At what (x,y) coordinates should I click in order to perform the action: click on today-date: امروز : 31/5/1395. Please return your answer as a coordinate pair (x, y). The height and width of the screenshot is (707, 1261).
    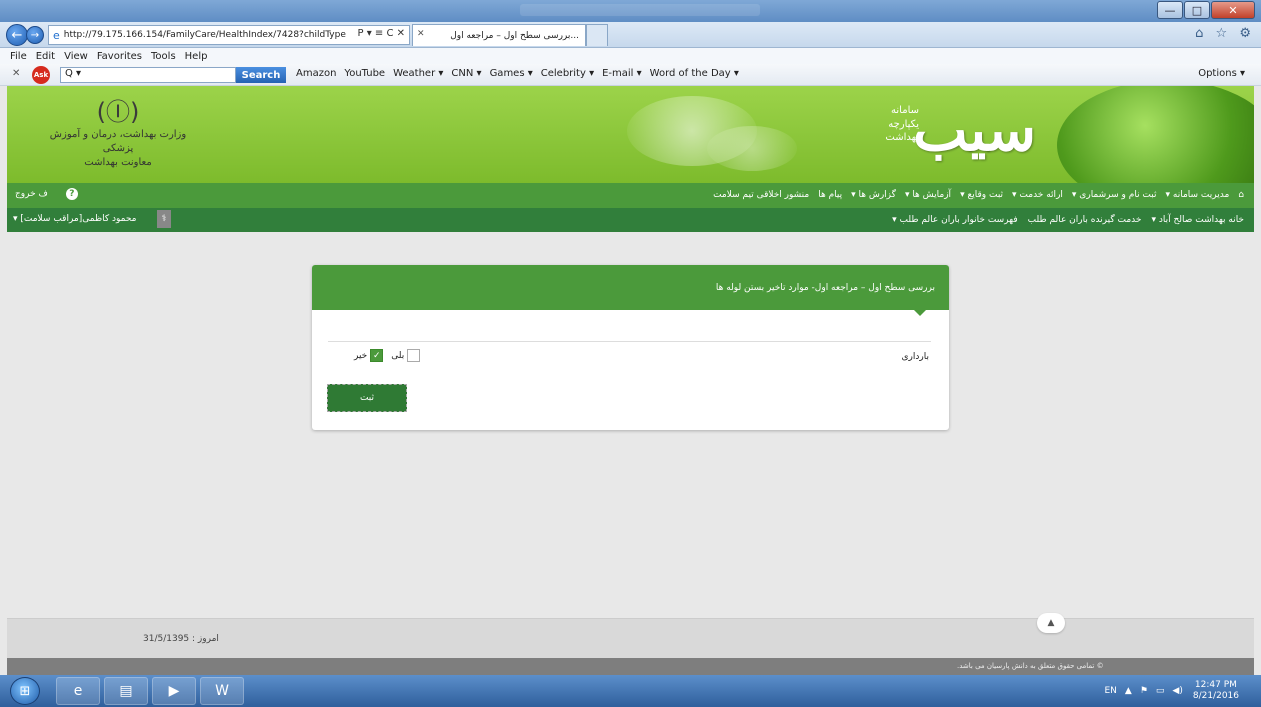
    Looking at the image, I should click on (181, 639).